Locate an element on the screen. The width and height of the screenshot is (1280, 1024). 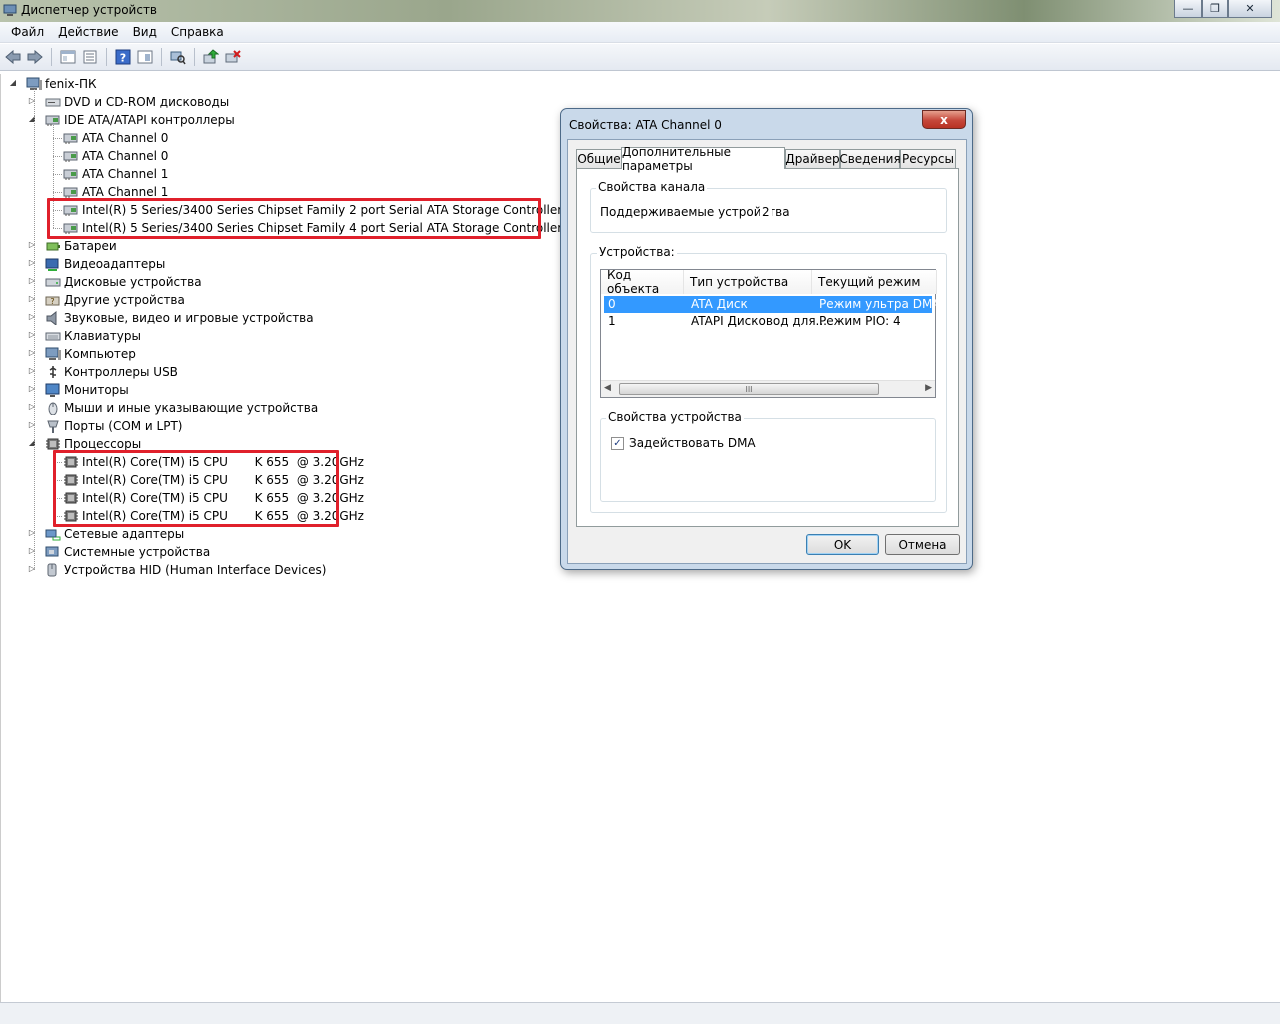
tree-category: Мыши и иные указывающие устройства is located at coordinates (181, 408).